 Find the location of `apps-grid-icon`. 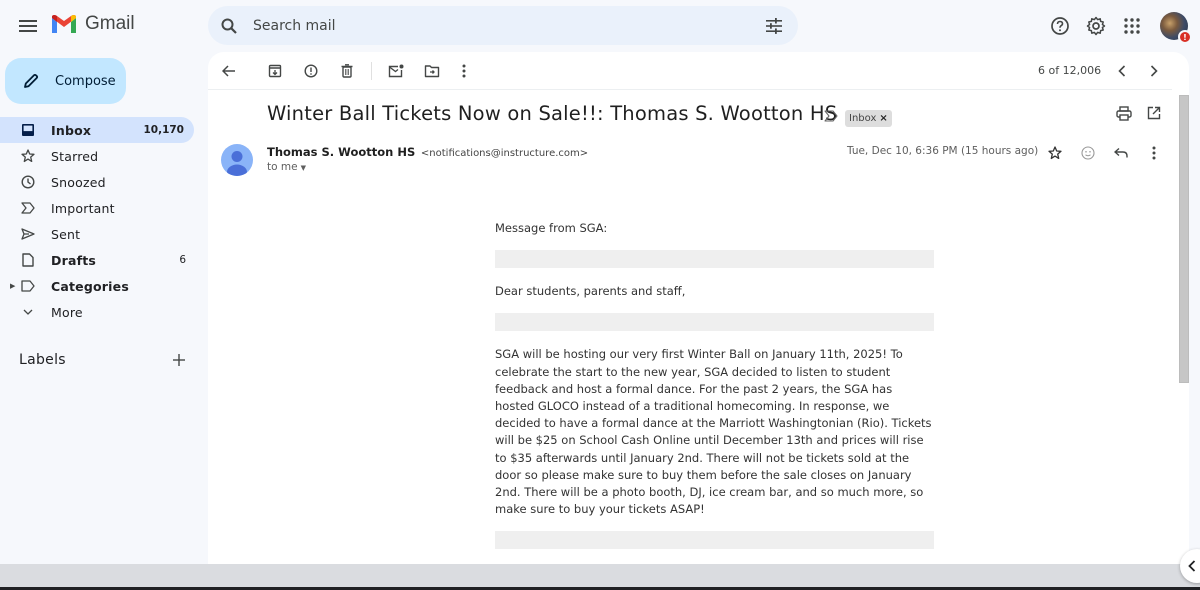

apps-grid-icon is located at coordinates (1132, 26).